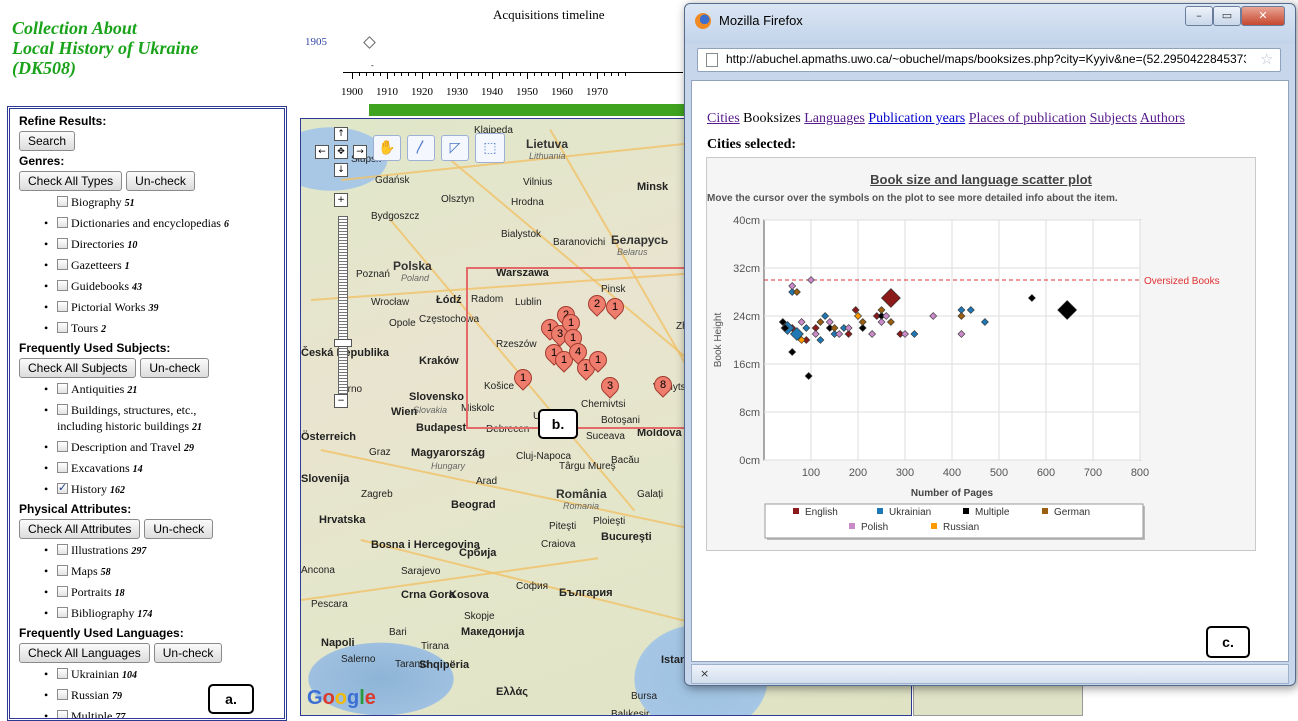 The width and height of the screenshot is (1298, 721). What do you see at coordinates (358, 659) in the screenshot?
I see `map-city-label: Salerno` at bounding box center [358, 659].